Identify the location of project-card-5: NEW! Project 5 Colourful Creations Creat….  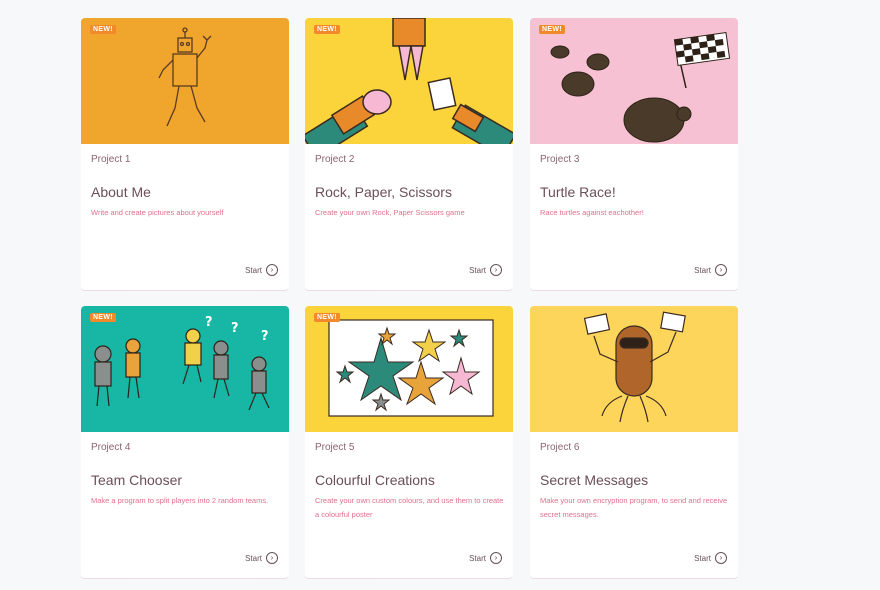
(409, 442).